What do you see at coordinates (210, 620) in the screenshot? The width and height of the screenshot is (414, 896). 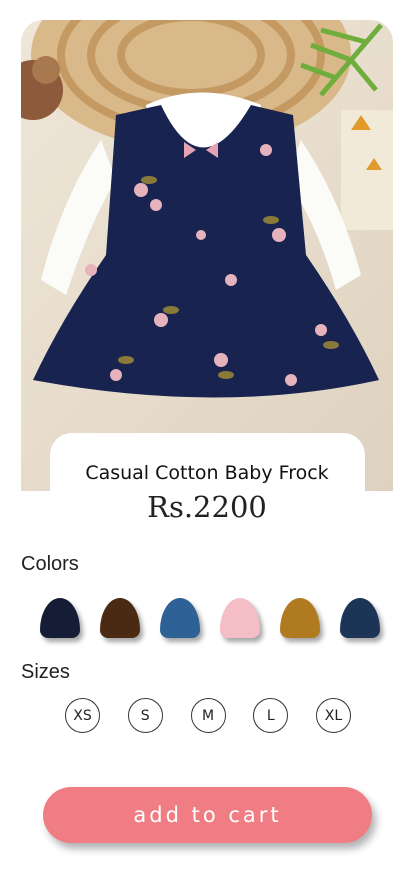 I see `color-swatch-list` at bounding box center [210, 620].